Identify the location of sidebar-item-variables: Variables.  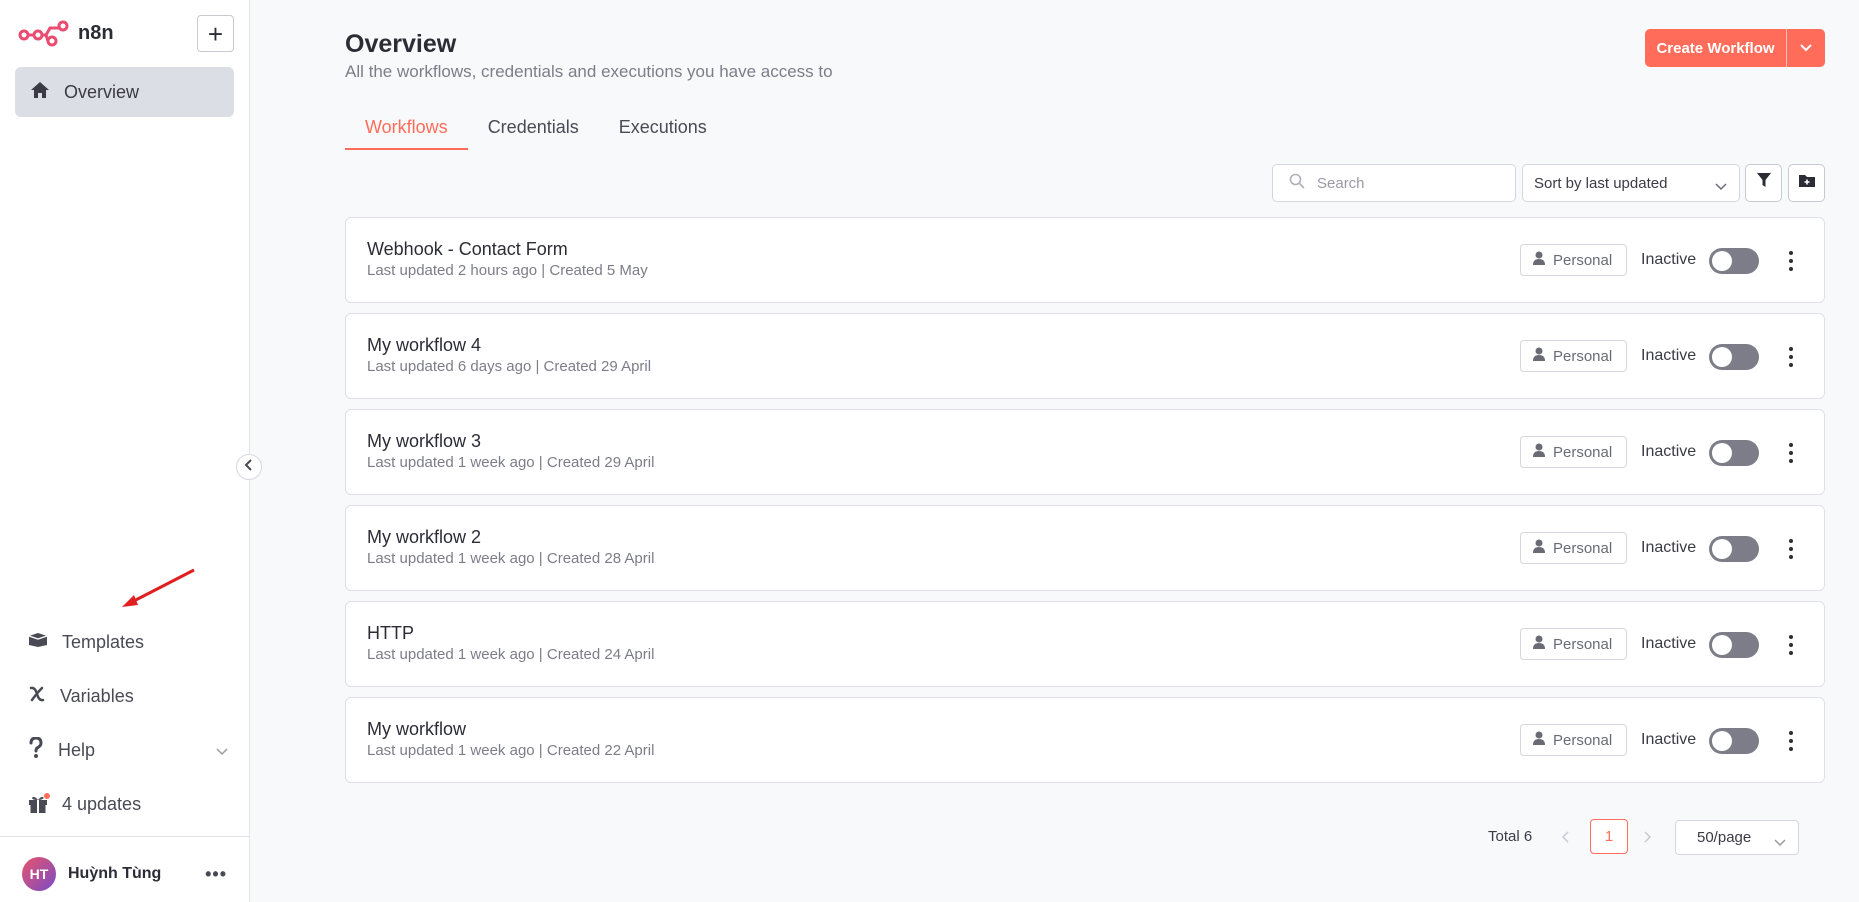
(128, 696).